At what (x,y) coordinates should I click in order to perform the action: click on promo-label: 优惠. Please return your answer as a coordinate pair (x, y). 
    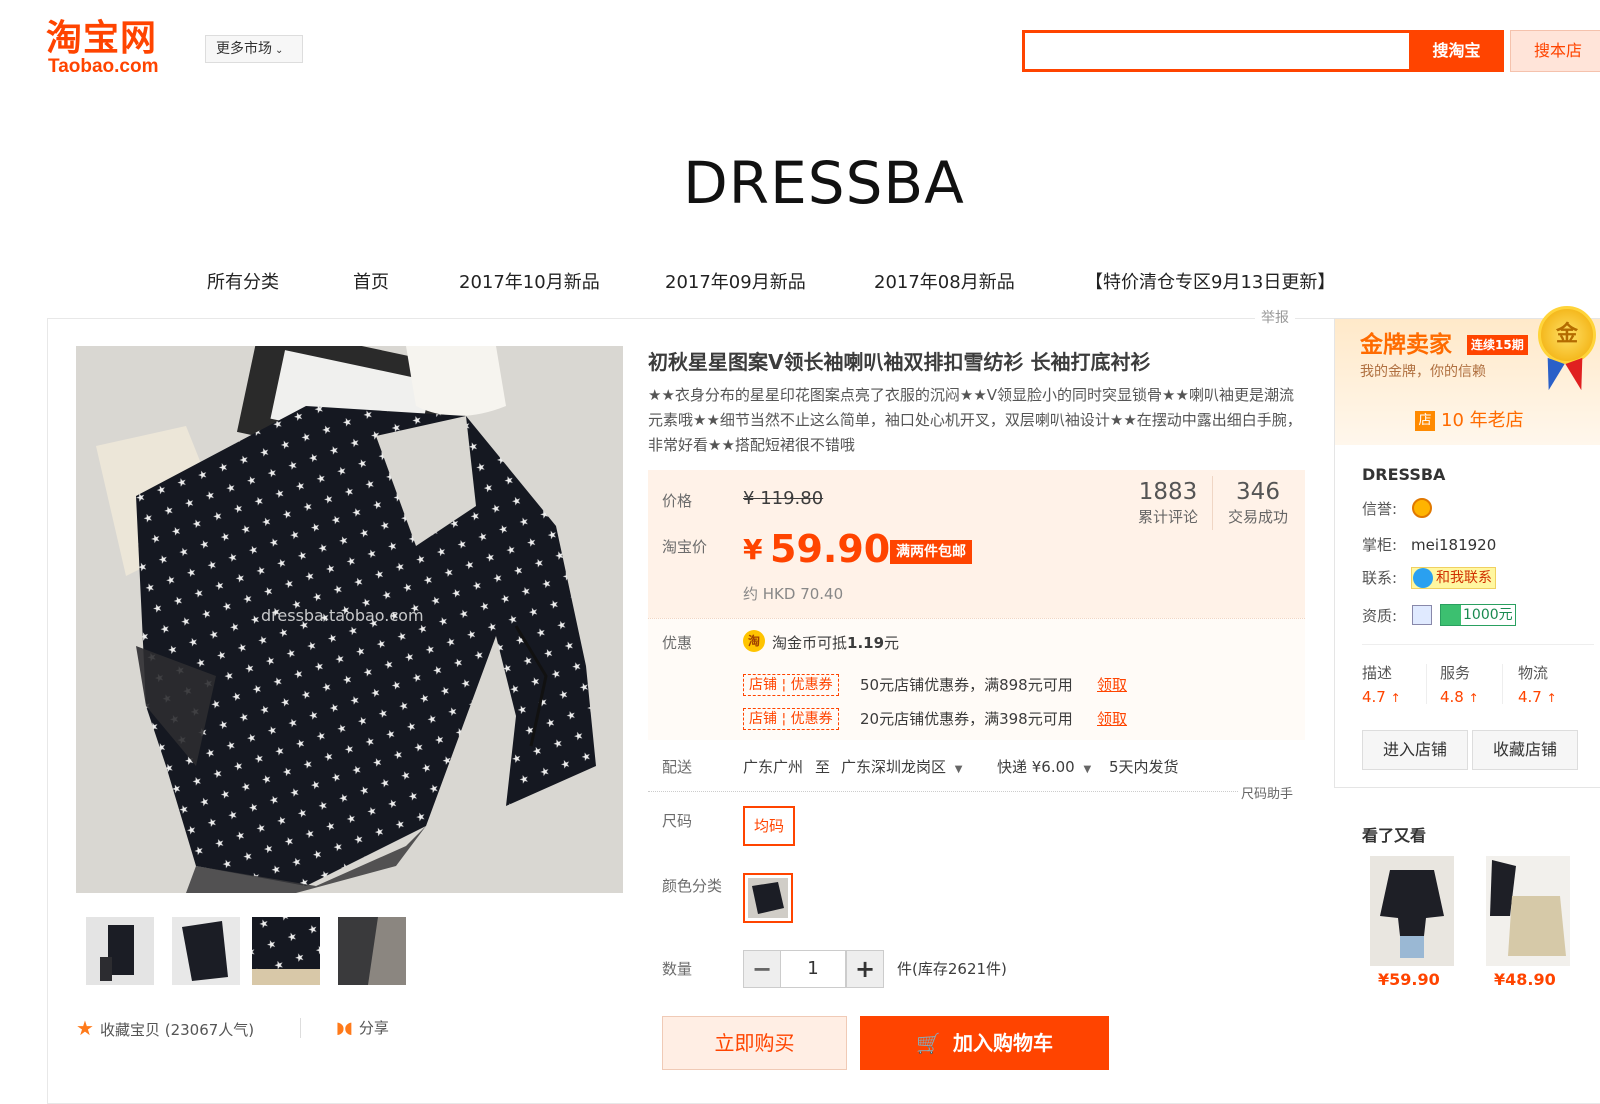
    Looking at the image, I should click on (677, 643).